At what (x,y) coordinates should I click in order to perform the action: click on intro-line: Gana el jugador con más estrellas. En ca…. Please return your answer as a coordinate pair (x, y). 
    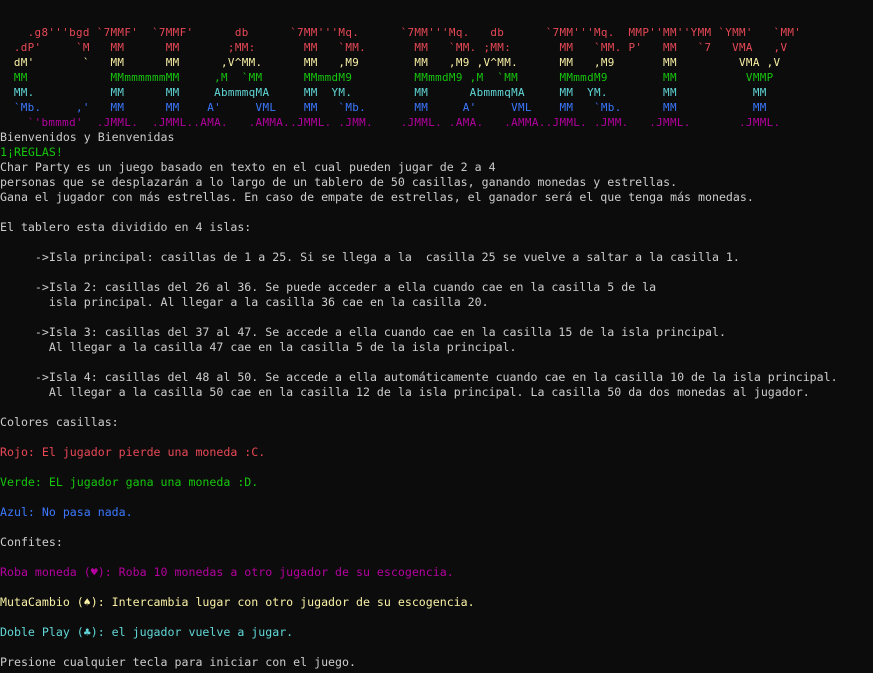
    Looking at the image, I should click on (377, 197).